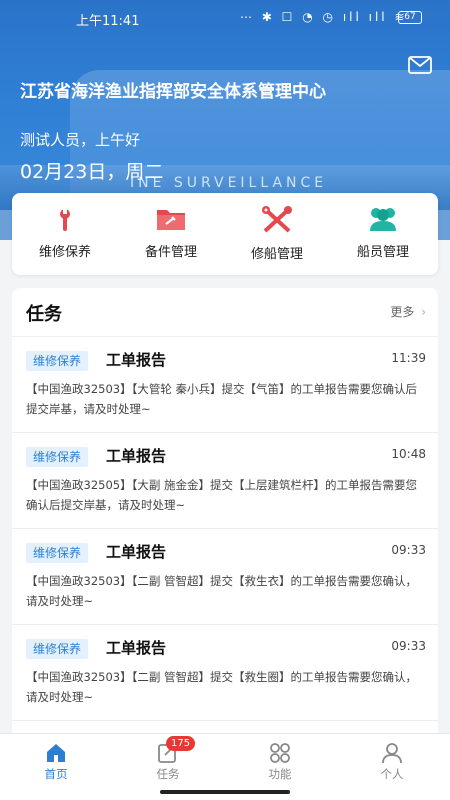 The image size is (450, 800). What do you see at coordinates (408, 358) in the screenshot?
I see `task-time: 11:39` at bounding box center [408, 358].